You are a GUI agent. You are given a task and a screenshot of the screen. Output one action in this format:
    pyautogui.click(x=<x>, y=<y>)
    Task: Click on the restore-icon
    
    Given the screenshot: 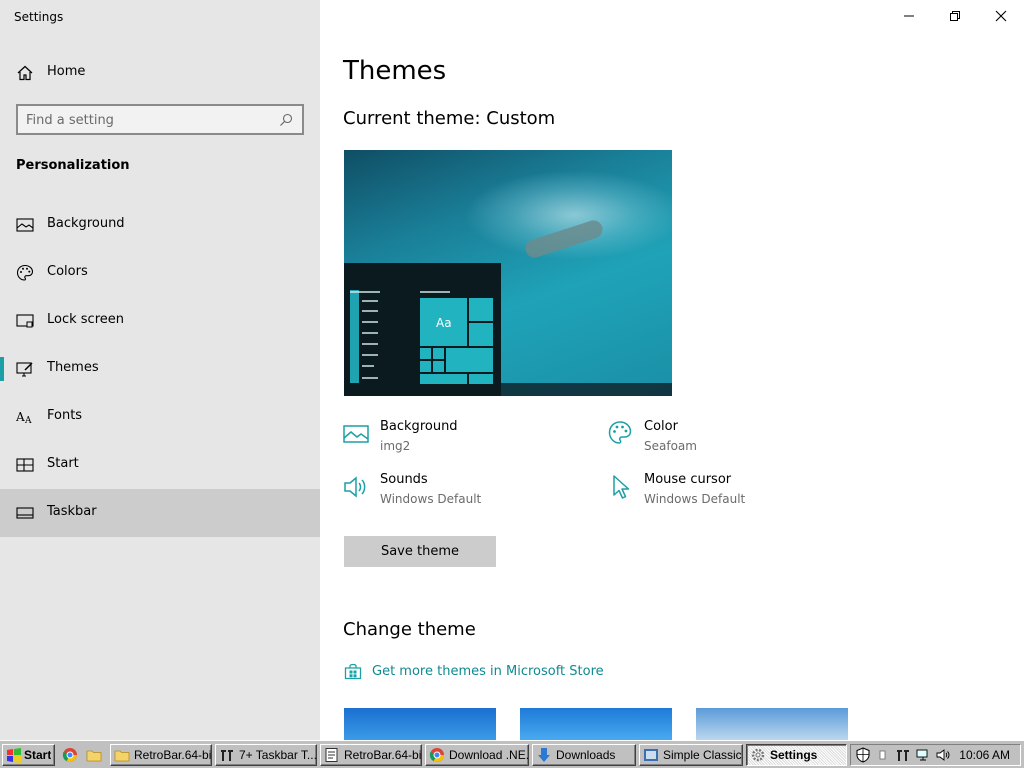 What is the action you would take?
    pyautogui.click(x=955, y=16)
    